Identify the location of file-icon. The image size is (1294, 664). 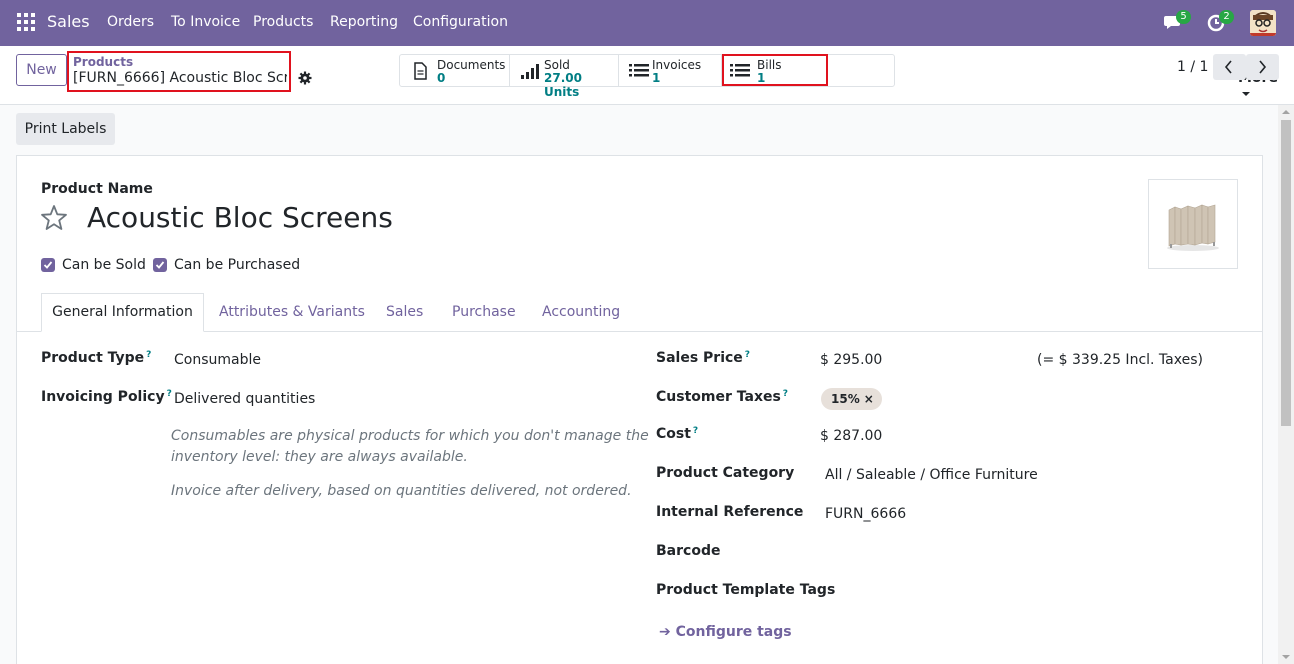
(420, 71).